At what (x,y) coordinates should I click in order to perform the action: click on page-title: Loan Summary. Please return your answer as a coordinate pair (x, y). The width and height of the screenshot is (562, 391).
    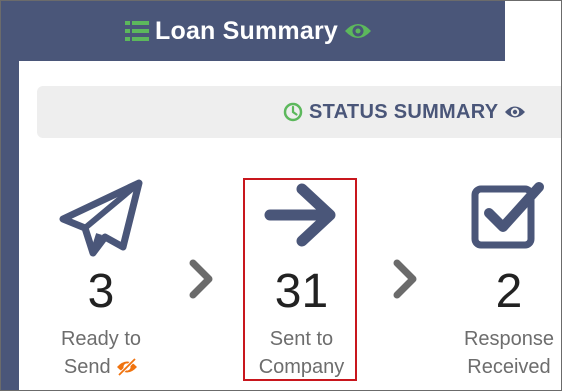
    Looking at the image, I should click on (247, 30).